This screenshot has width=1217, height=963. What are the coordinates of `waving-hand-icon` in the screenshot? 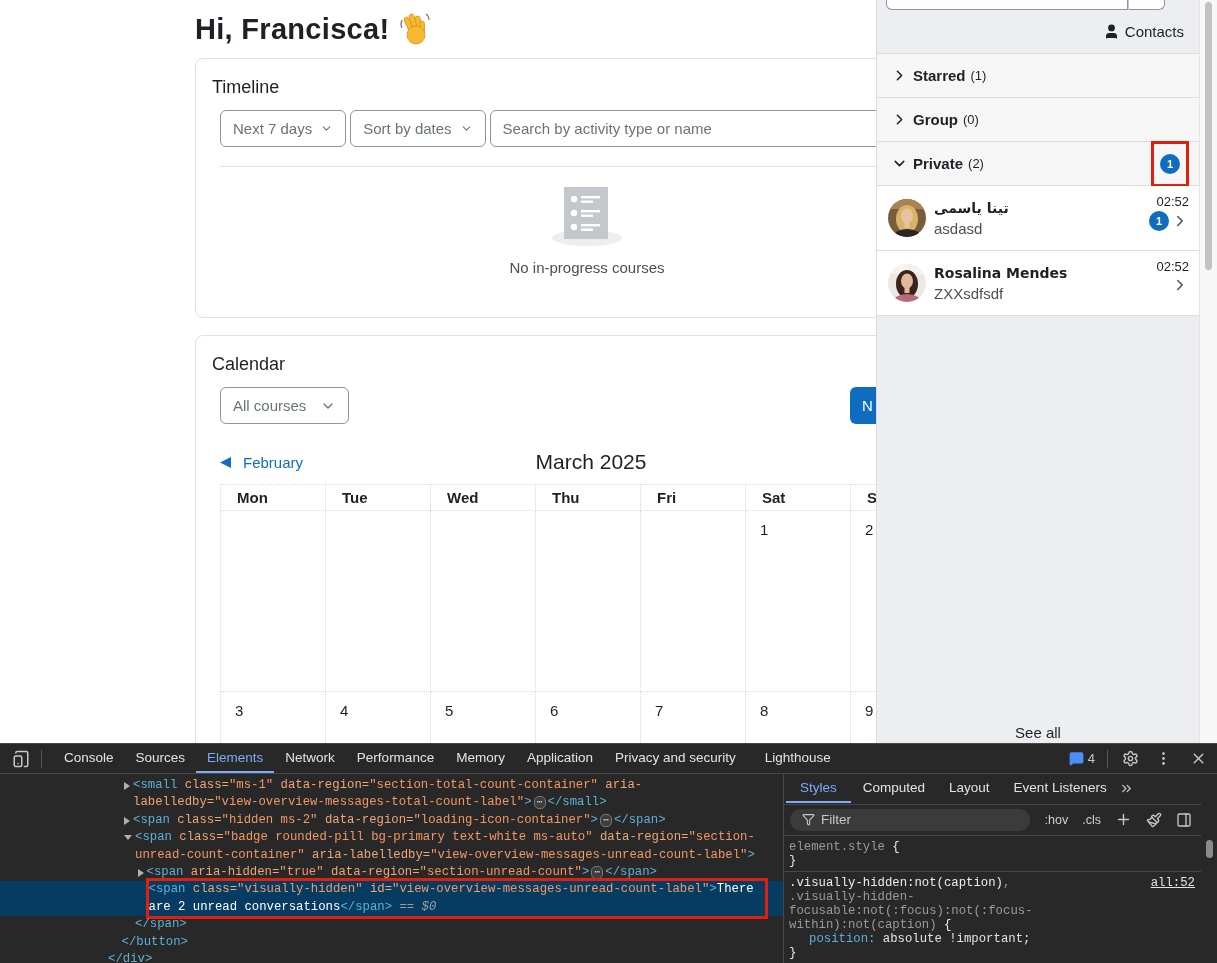 It's located at (415, 29).